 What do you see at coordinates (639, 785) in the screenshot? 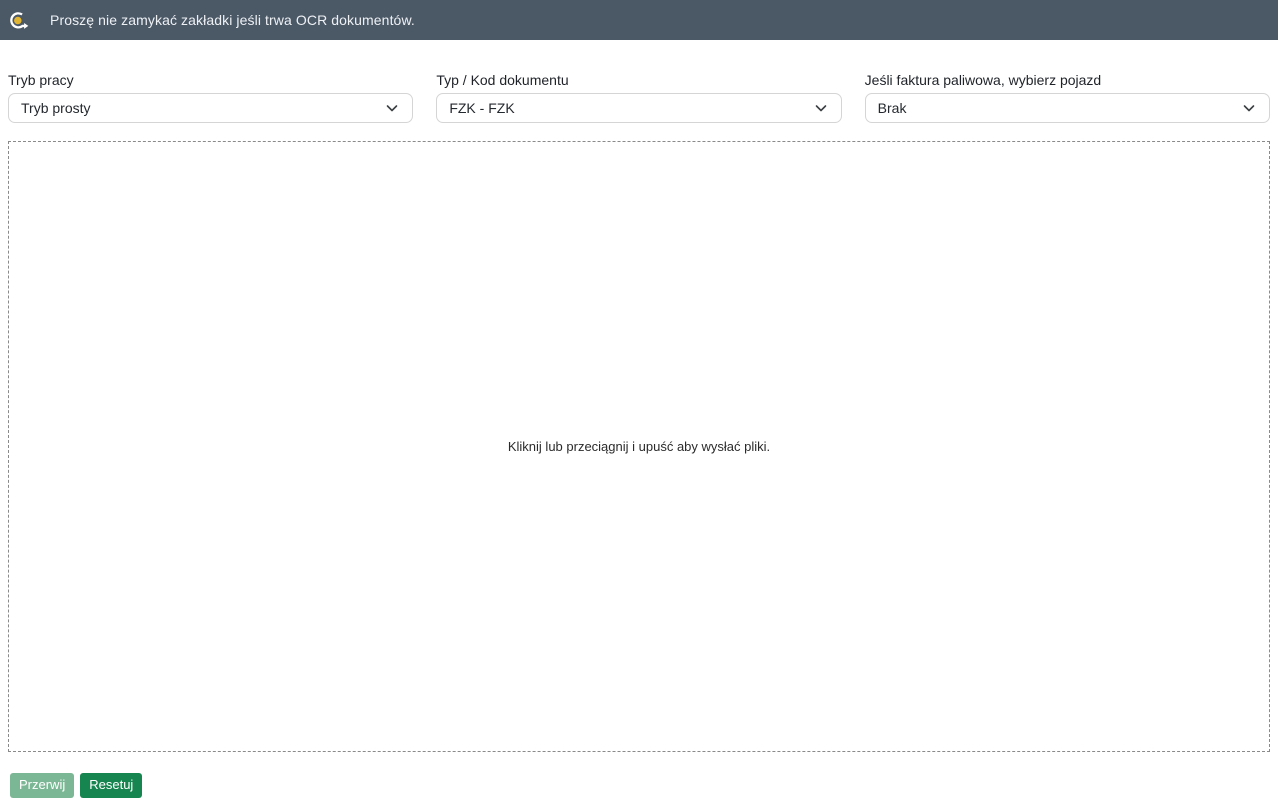
I see `footer-actions: Przerwij Resetuj` at bounding box center [639, 785].